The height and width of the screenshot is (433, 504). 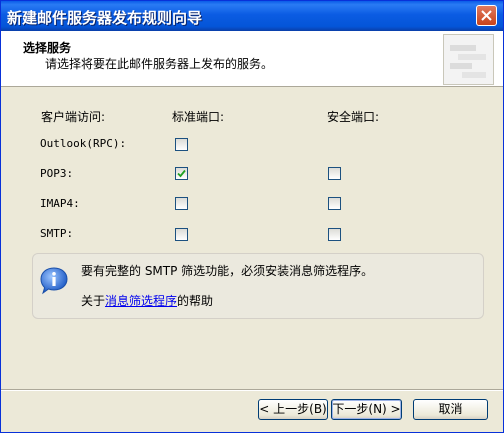 What do you see at coordinates (258, 286) in the screenshot?
I see `info-panel: 要有完整的 SMTP 筛选功能，必须安装消息筛选程序。 关于消息筛选程序的帮助` at bounding box center [258, 286].